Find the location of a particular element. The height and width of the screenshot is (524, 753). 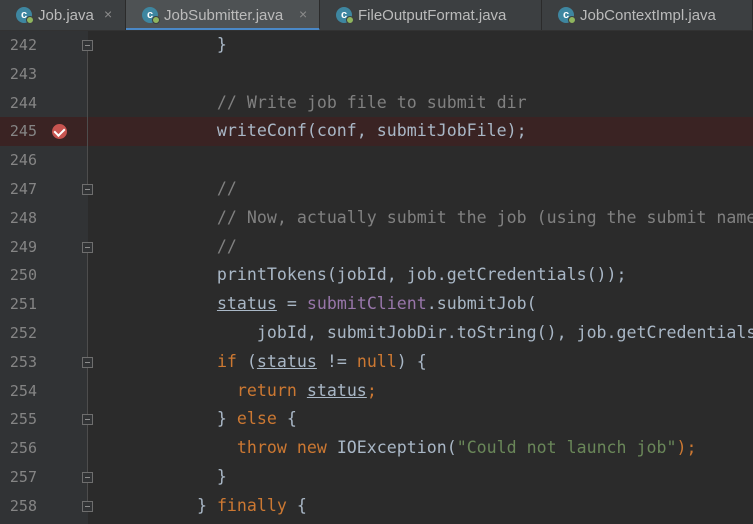

line-number: 251 is located at coordinates (18, 304).